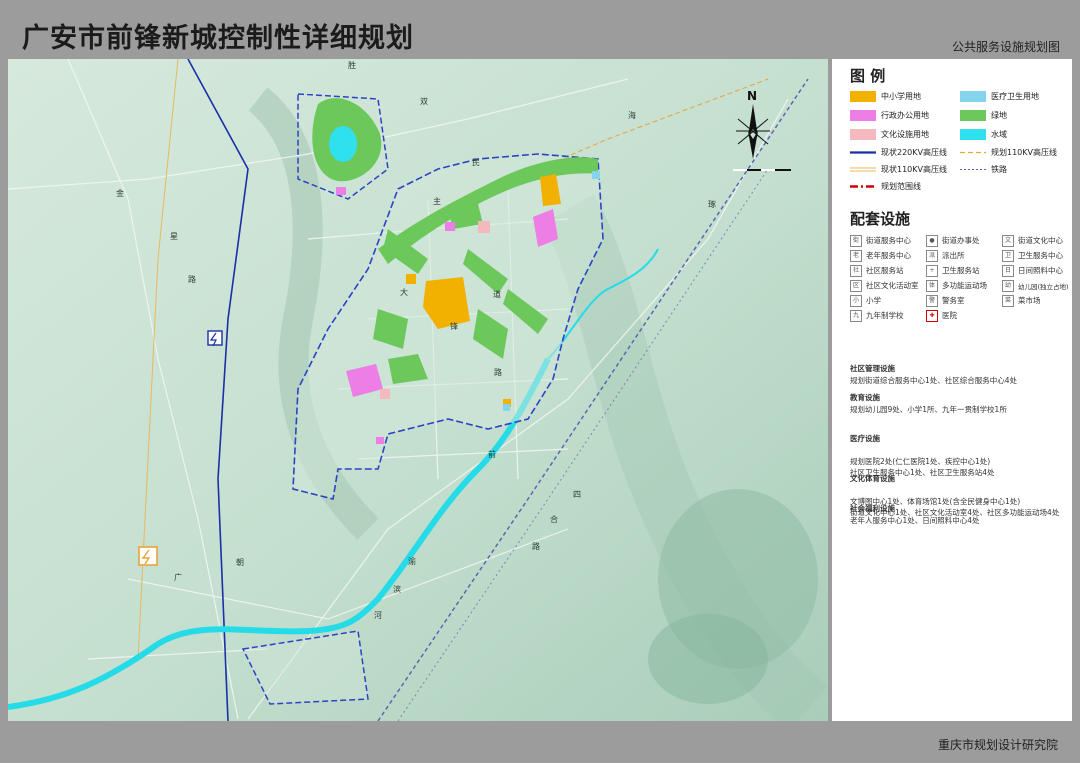 This screenshot has width=1080, height=763. Describe the element at coordinates (856, 255) in the screenshot. I see `facility-icon: 老` at that location.